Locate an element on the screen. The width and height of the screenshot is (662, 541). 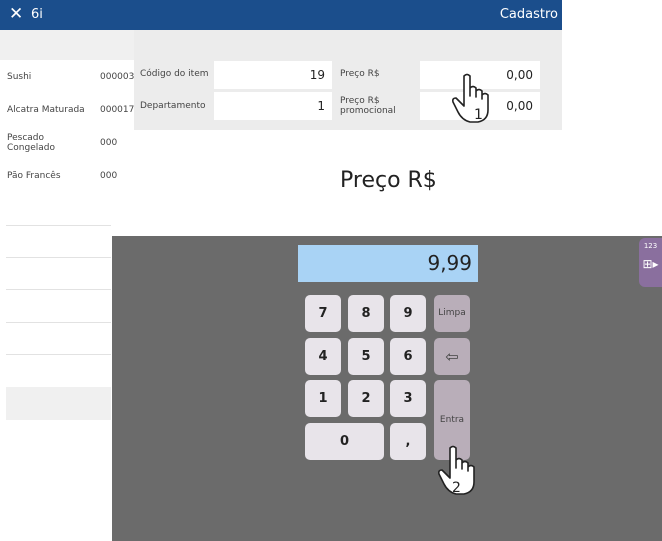
item-name: Sushi is located at coordinates (19, 76).